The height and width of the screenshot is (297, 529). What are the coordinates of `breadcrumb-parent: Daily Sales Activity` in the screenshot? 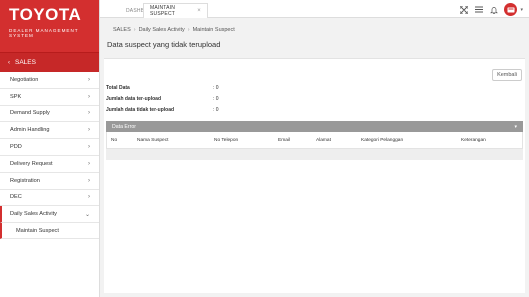 It's located at (162, 30).